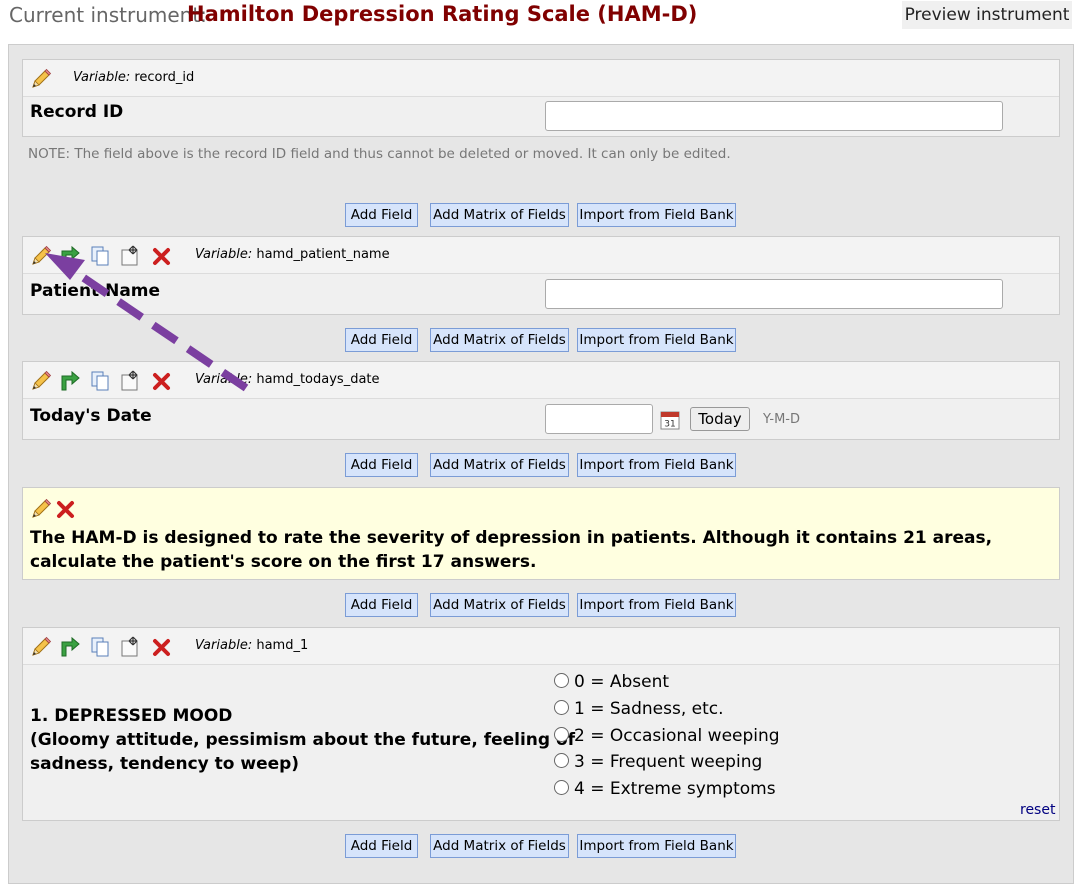  What do you see at coordinates (720, 419) in the screenshot?
I see `today-button: Today` at bounding box center [720, 419].